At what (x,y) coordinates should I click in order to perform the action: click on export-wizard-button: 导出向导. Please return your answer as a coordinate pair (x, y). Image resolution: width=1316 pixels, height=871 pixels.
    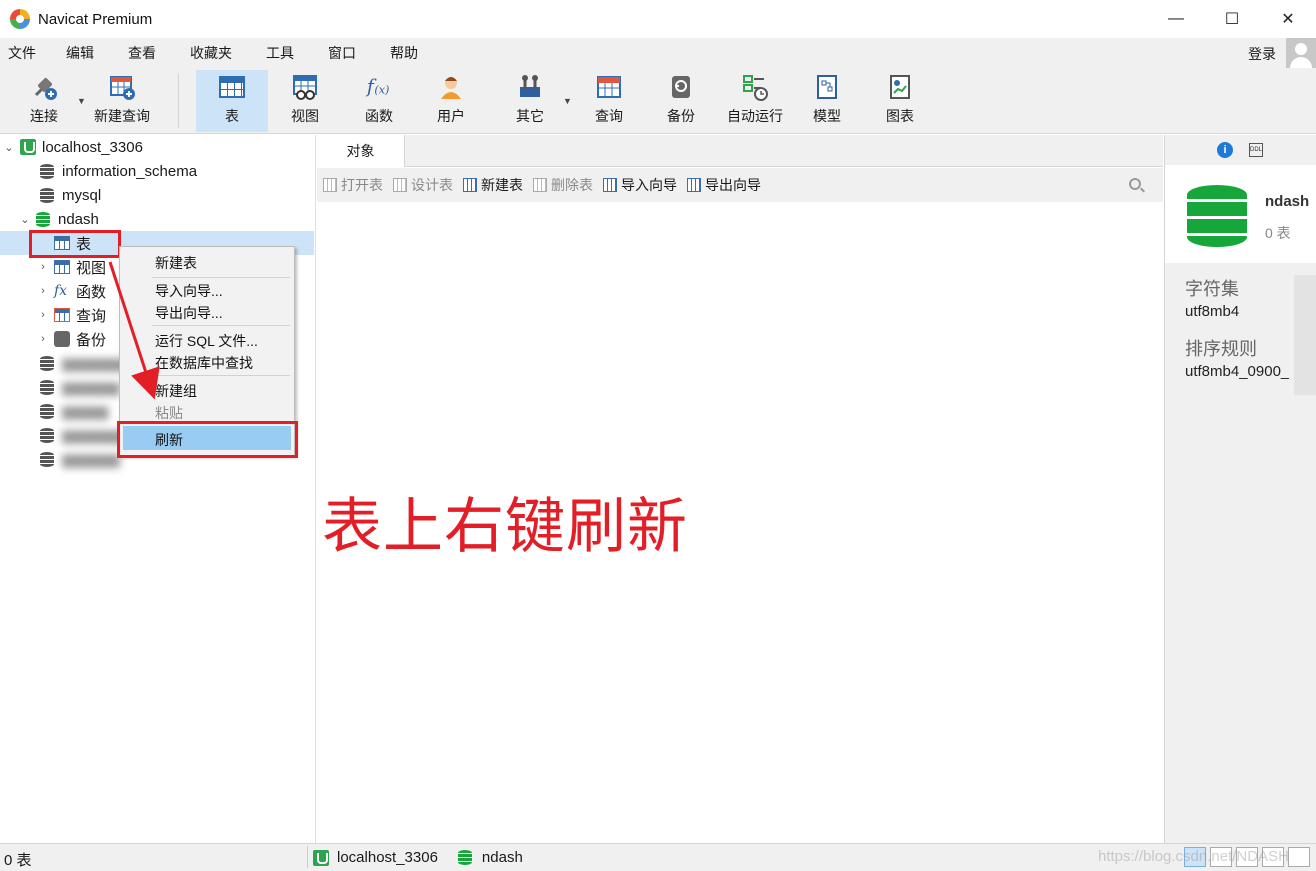
    Looking at the image, I should click on (724, 185).